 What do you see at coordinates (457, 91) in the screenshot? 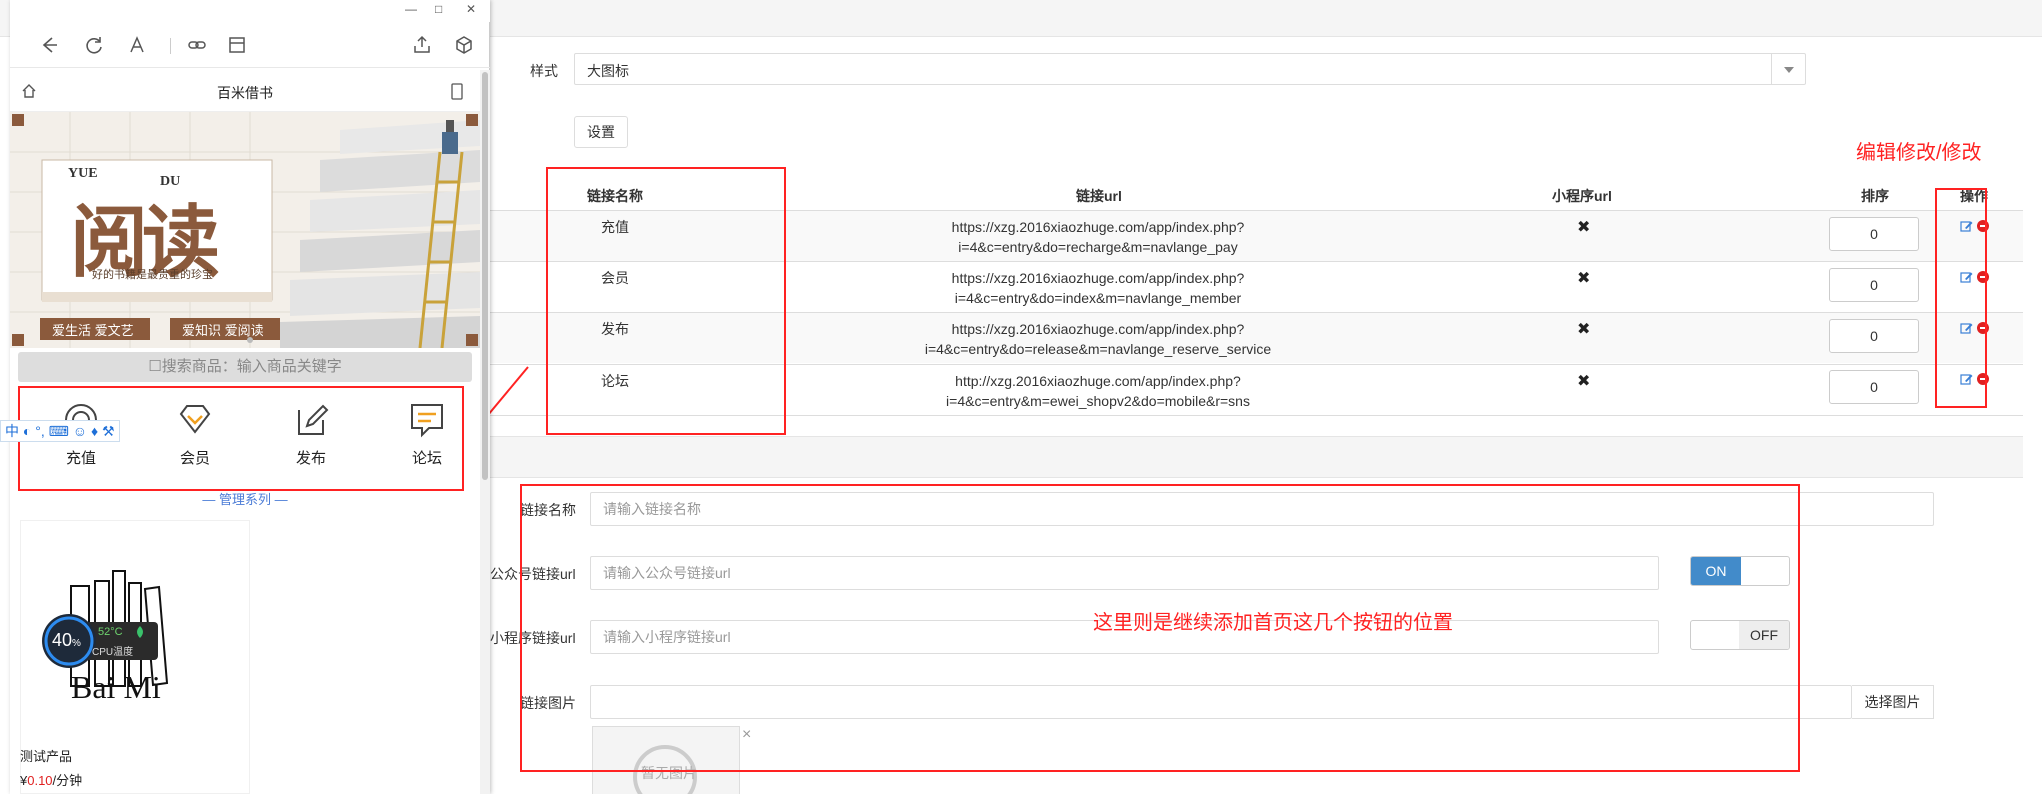
I see `phone-device-icon` at bounding box center [457, 91].